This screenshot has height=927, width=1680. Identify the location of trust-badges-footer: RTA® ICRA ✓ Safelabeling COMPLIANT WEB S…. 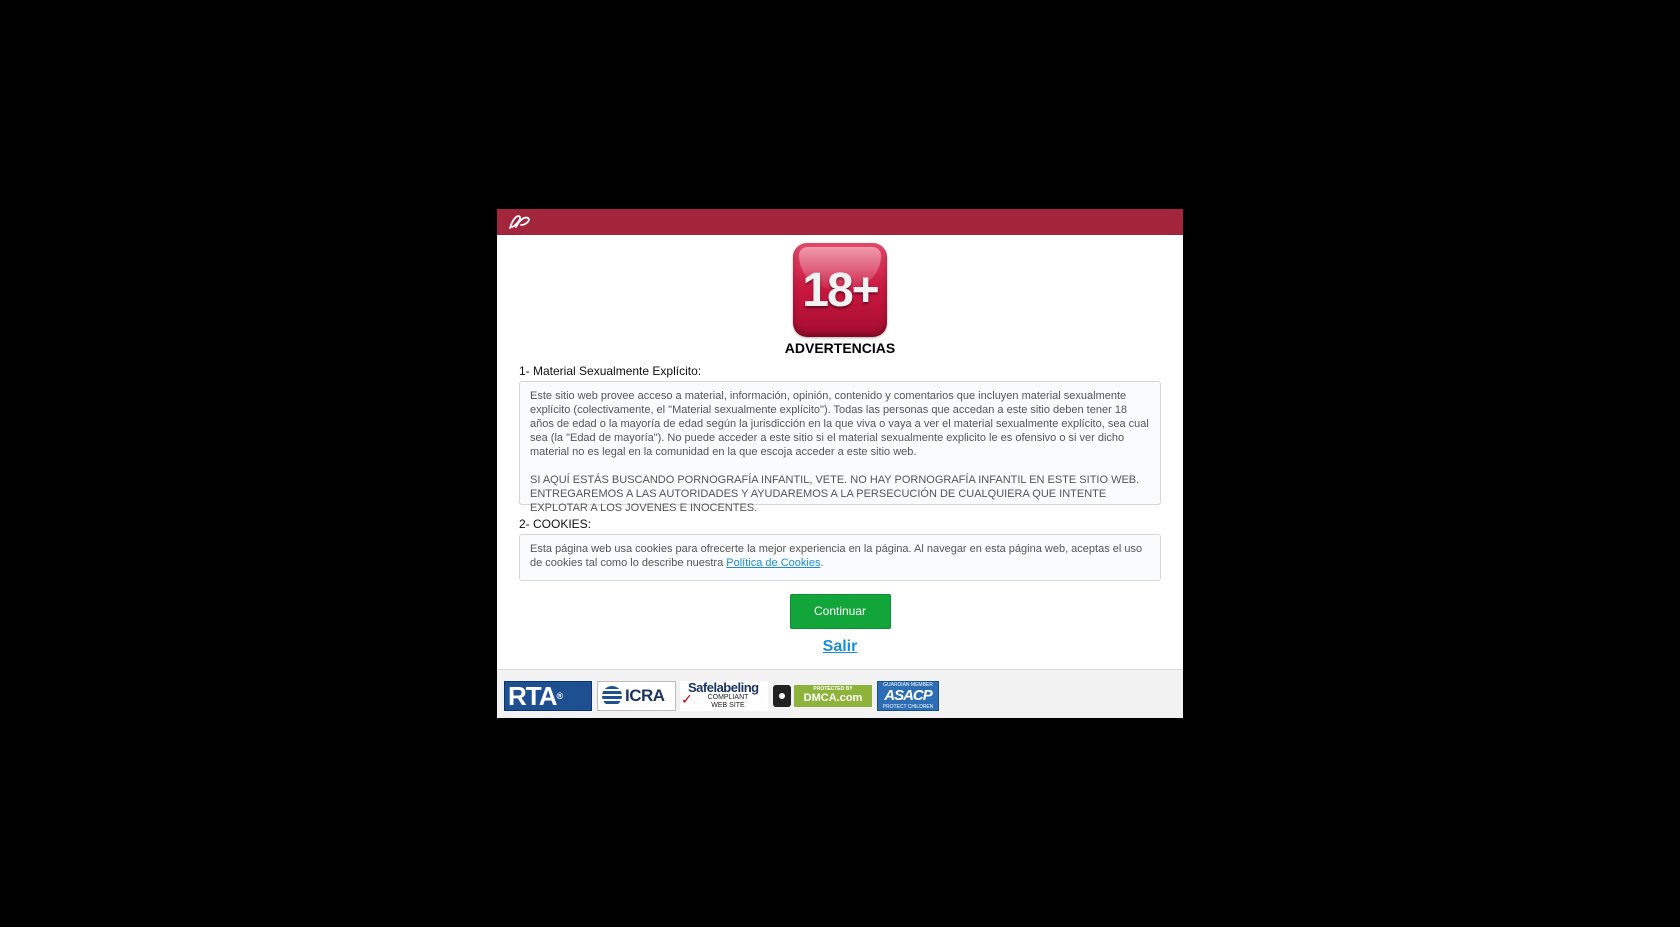
(840, 693).